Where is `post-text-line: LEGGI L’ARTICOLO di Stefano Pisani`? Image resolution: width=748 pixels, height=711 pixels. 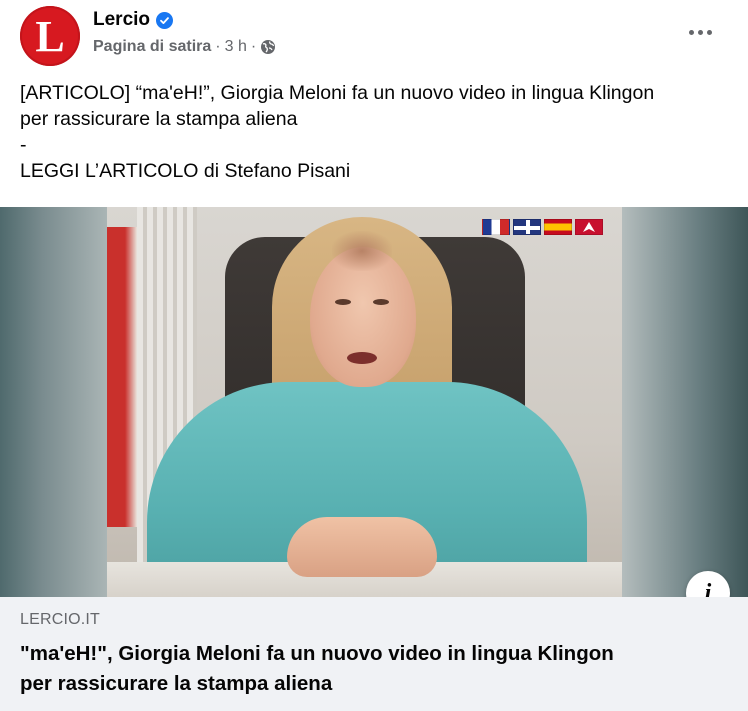
post-text-line: LEGGI L’ARTICOLO di Stefano Pisani is located at coordinates (185, 171).